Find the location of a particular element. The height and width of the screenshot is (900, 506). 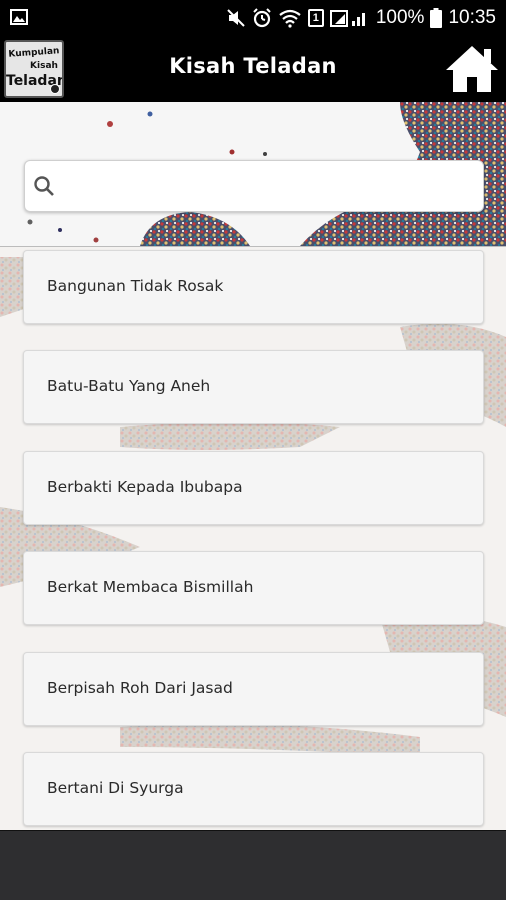

list-item-title: Berkat Membaca Bismillah is located at coordinates (150, 587).